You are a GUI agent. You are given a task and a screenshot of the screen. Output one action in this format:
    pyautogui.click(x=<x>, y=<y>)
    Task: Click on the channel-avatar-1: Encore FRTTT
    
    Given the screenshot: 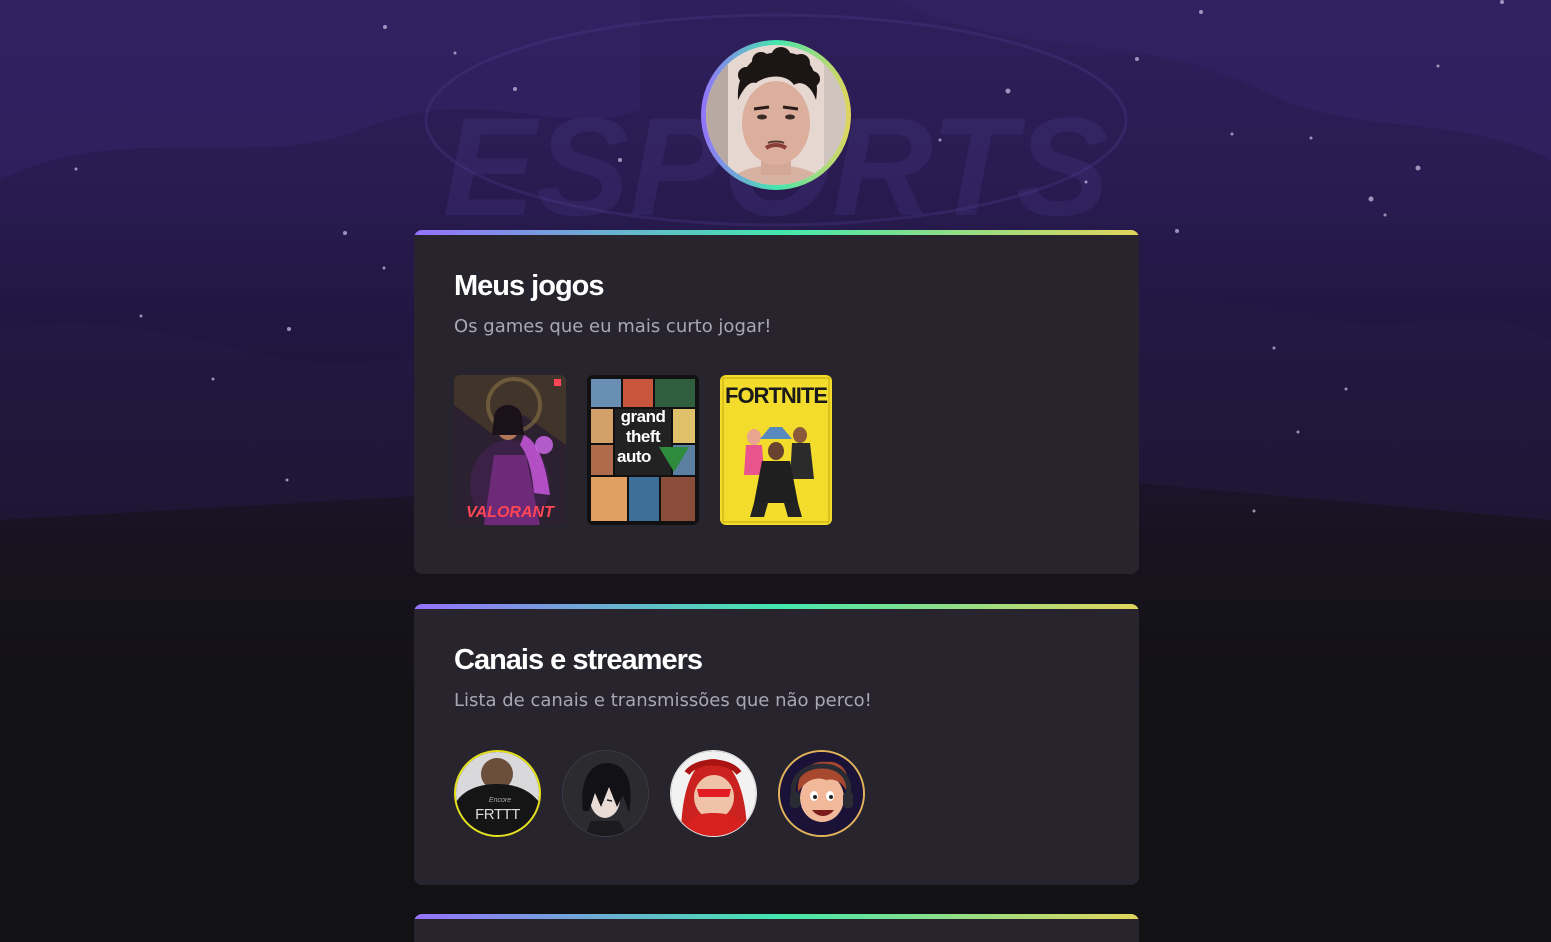 What is the action you would take?
    pyautogui.click(x=497, y=793)
    